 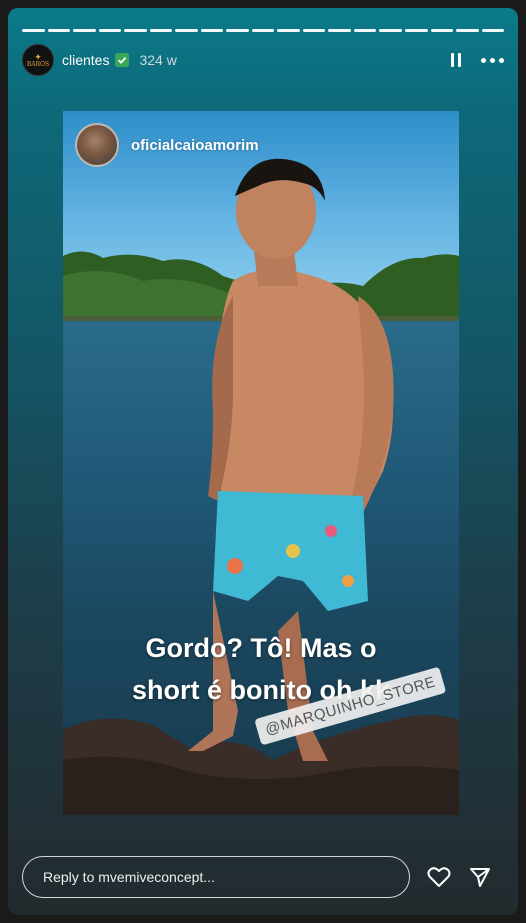 I want to click on story-author: oficialcaioamorim, so click(x=167, y=145).